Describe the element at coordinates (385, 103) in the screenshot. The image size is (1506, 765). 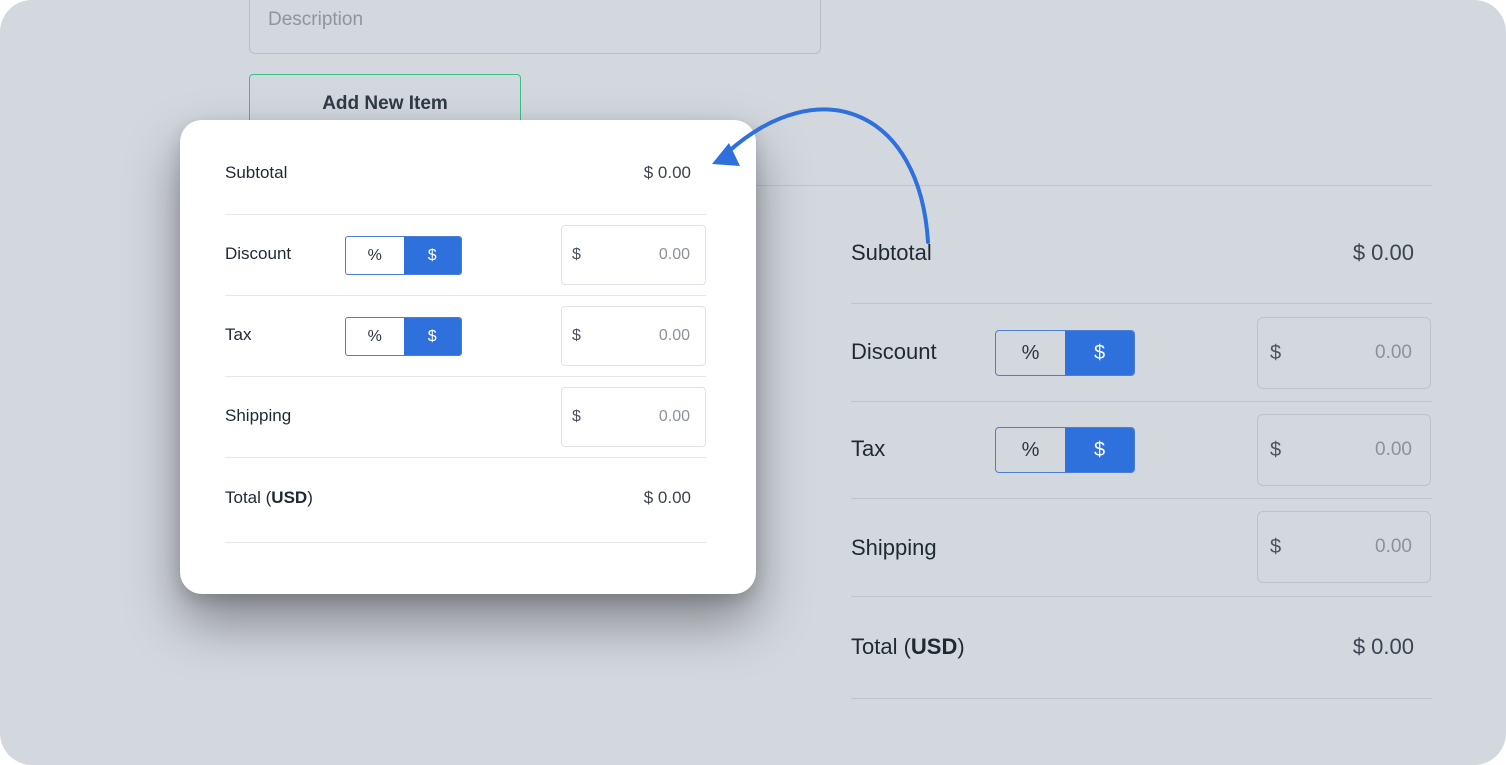
I see `add-new-item-label: Add New Item` at that location.